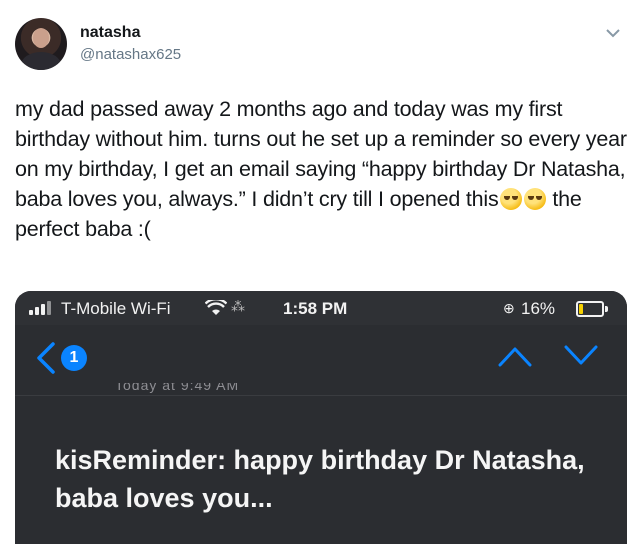 The image size is (640, 544). What do you see at coordinates (515, 356) in the screenshot?
I see `chevron-up-icon` at bounding box center [515, 356].